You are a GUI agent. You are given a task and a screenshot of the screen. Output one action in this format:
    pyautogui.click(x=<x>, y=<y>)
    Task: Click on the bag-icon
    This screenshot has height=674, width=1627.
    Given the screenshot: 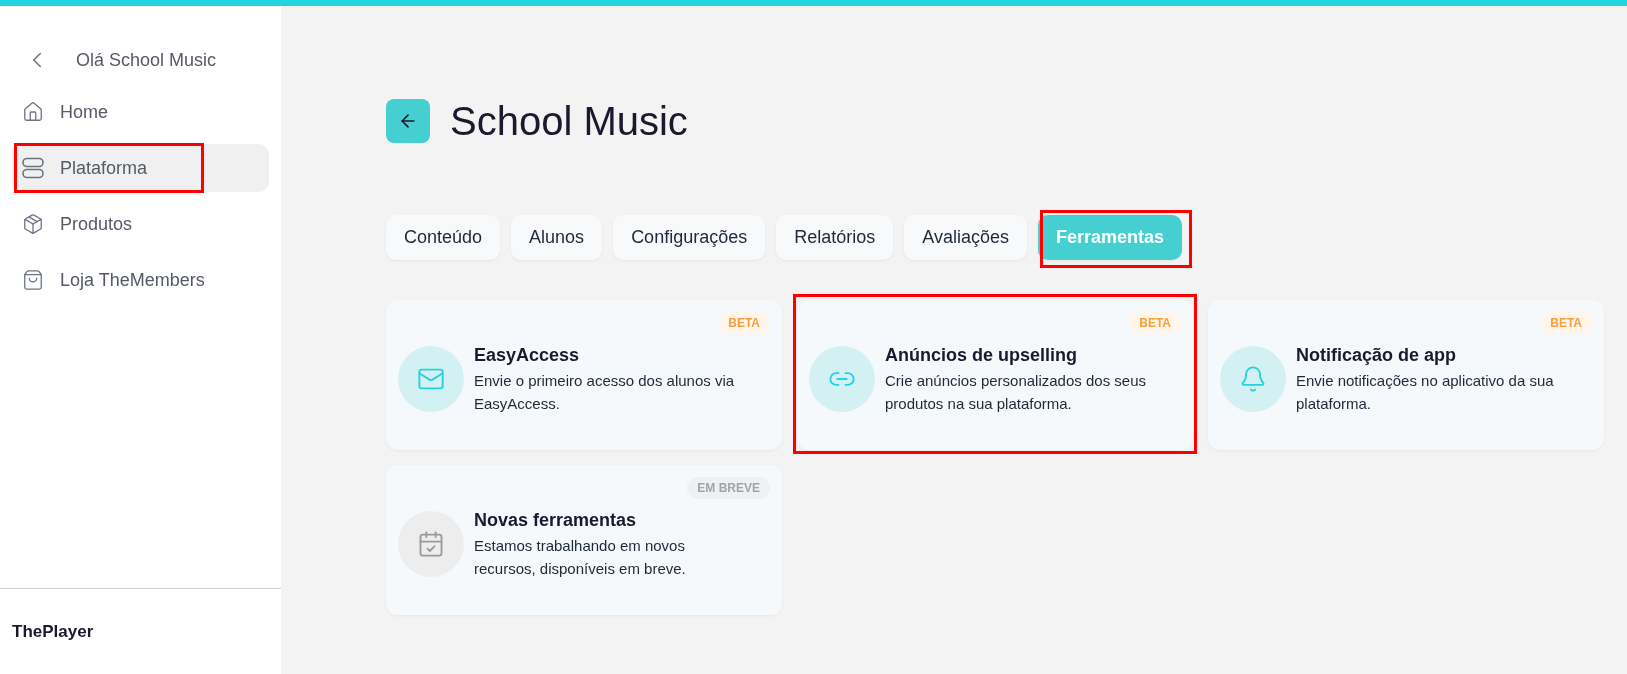 What is the action you would take?
    pyautogui.click(x=33, y=280)
    